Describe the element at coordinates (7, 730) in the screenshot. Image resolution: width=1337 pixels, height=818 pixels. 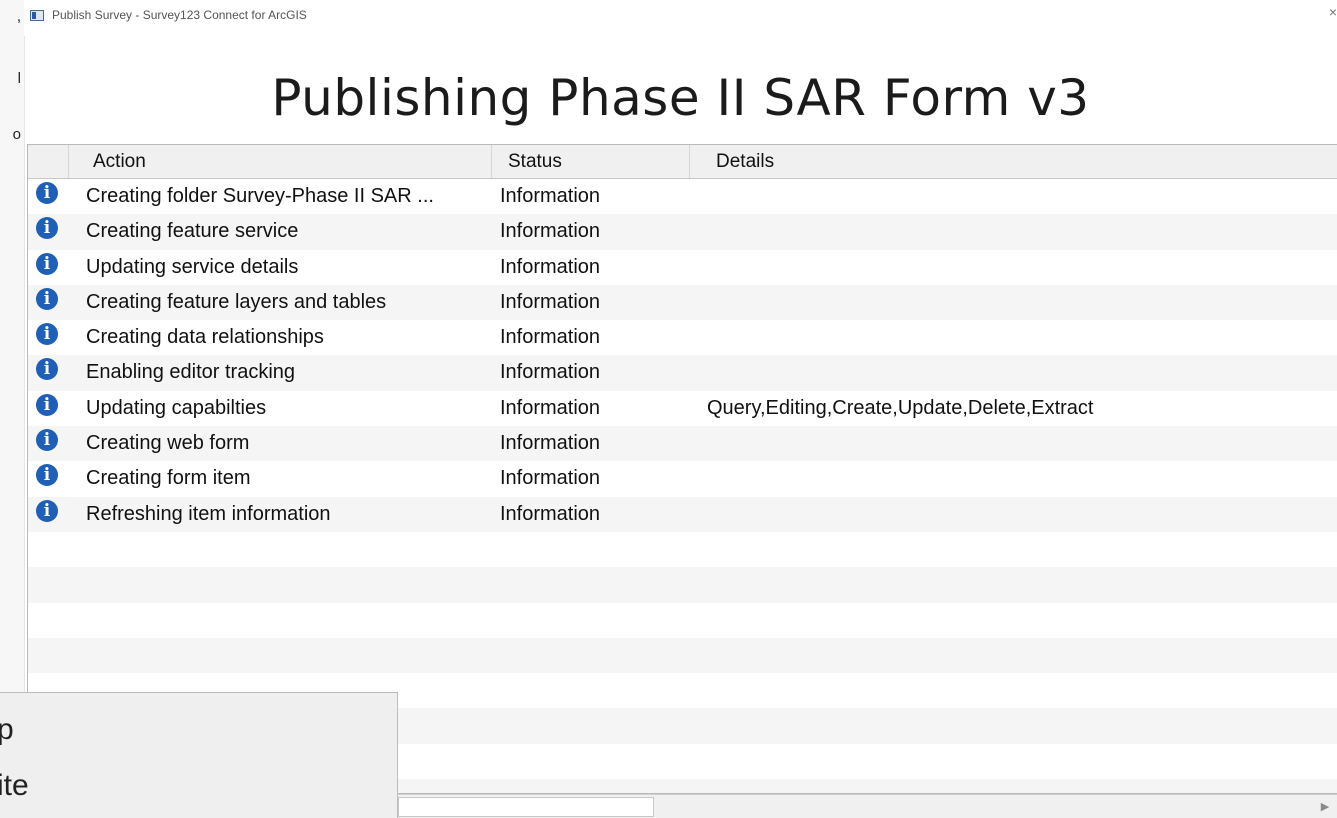
I see `menu-item-fragment: p` at that location.